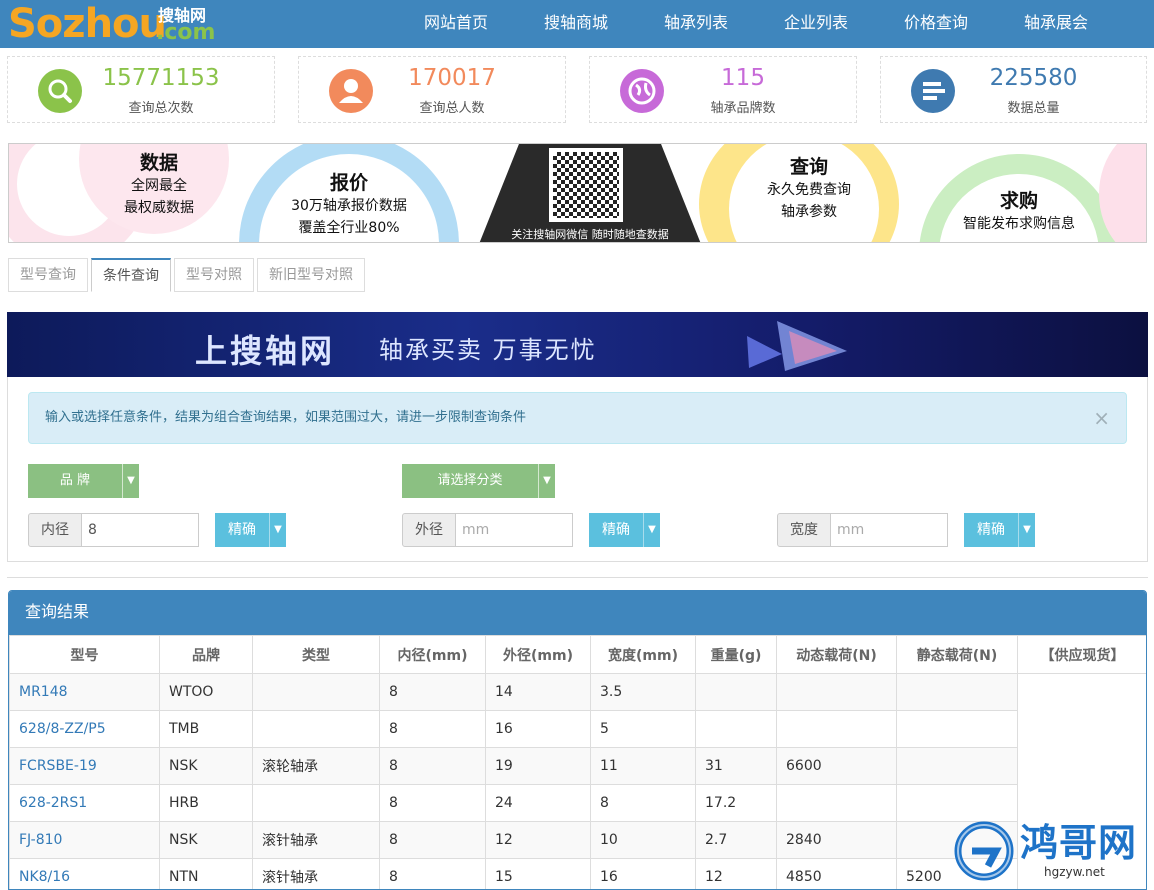 The width and height of the screenshot is (1154, 890). What do you see at coordinates (837, 766) in the screenshot?
I see `cell: 6600` at bounding box center [837, 766].